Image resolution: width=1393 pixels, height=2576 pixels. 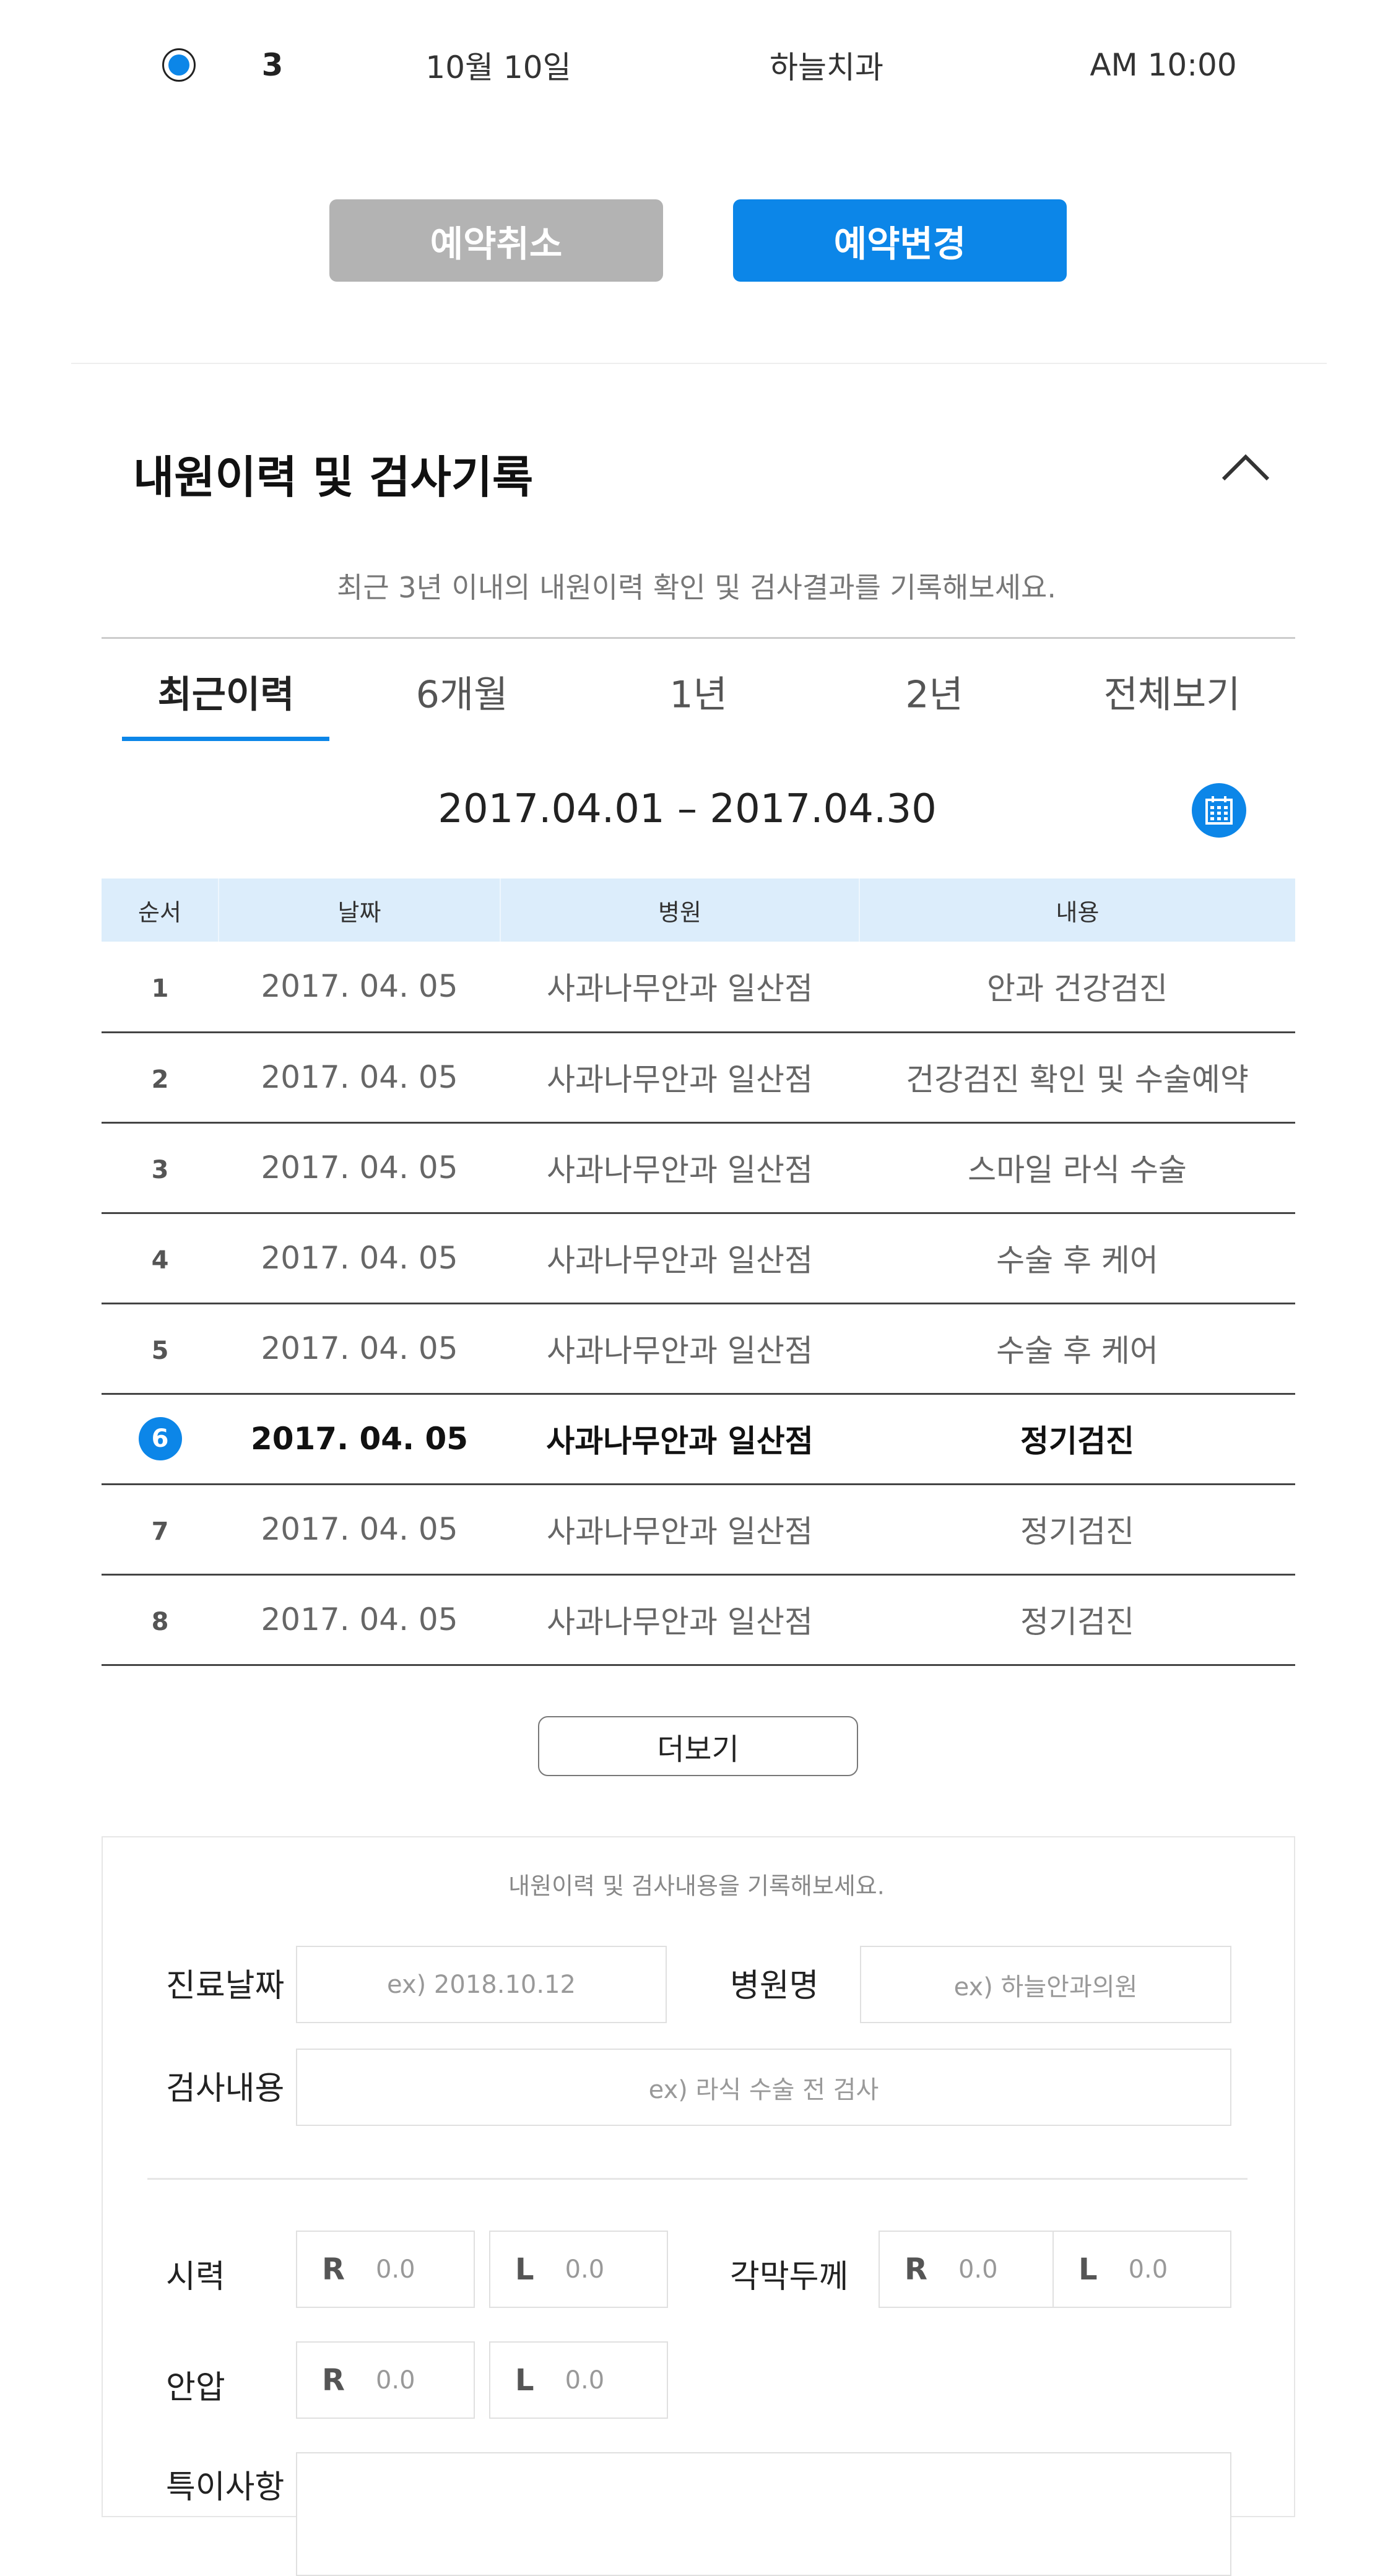 I want to click on vision-right-input: R 0.0, so click(x=385, y=2269).